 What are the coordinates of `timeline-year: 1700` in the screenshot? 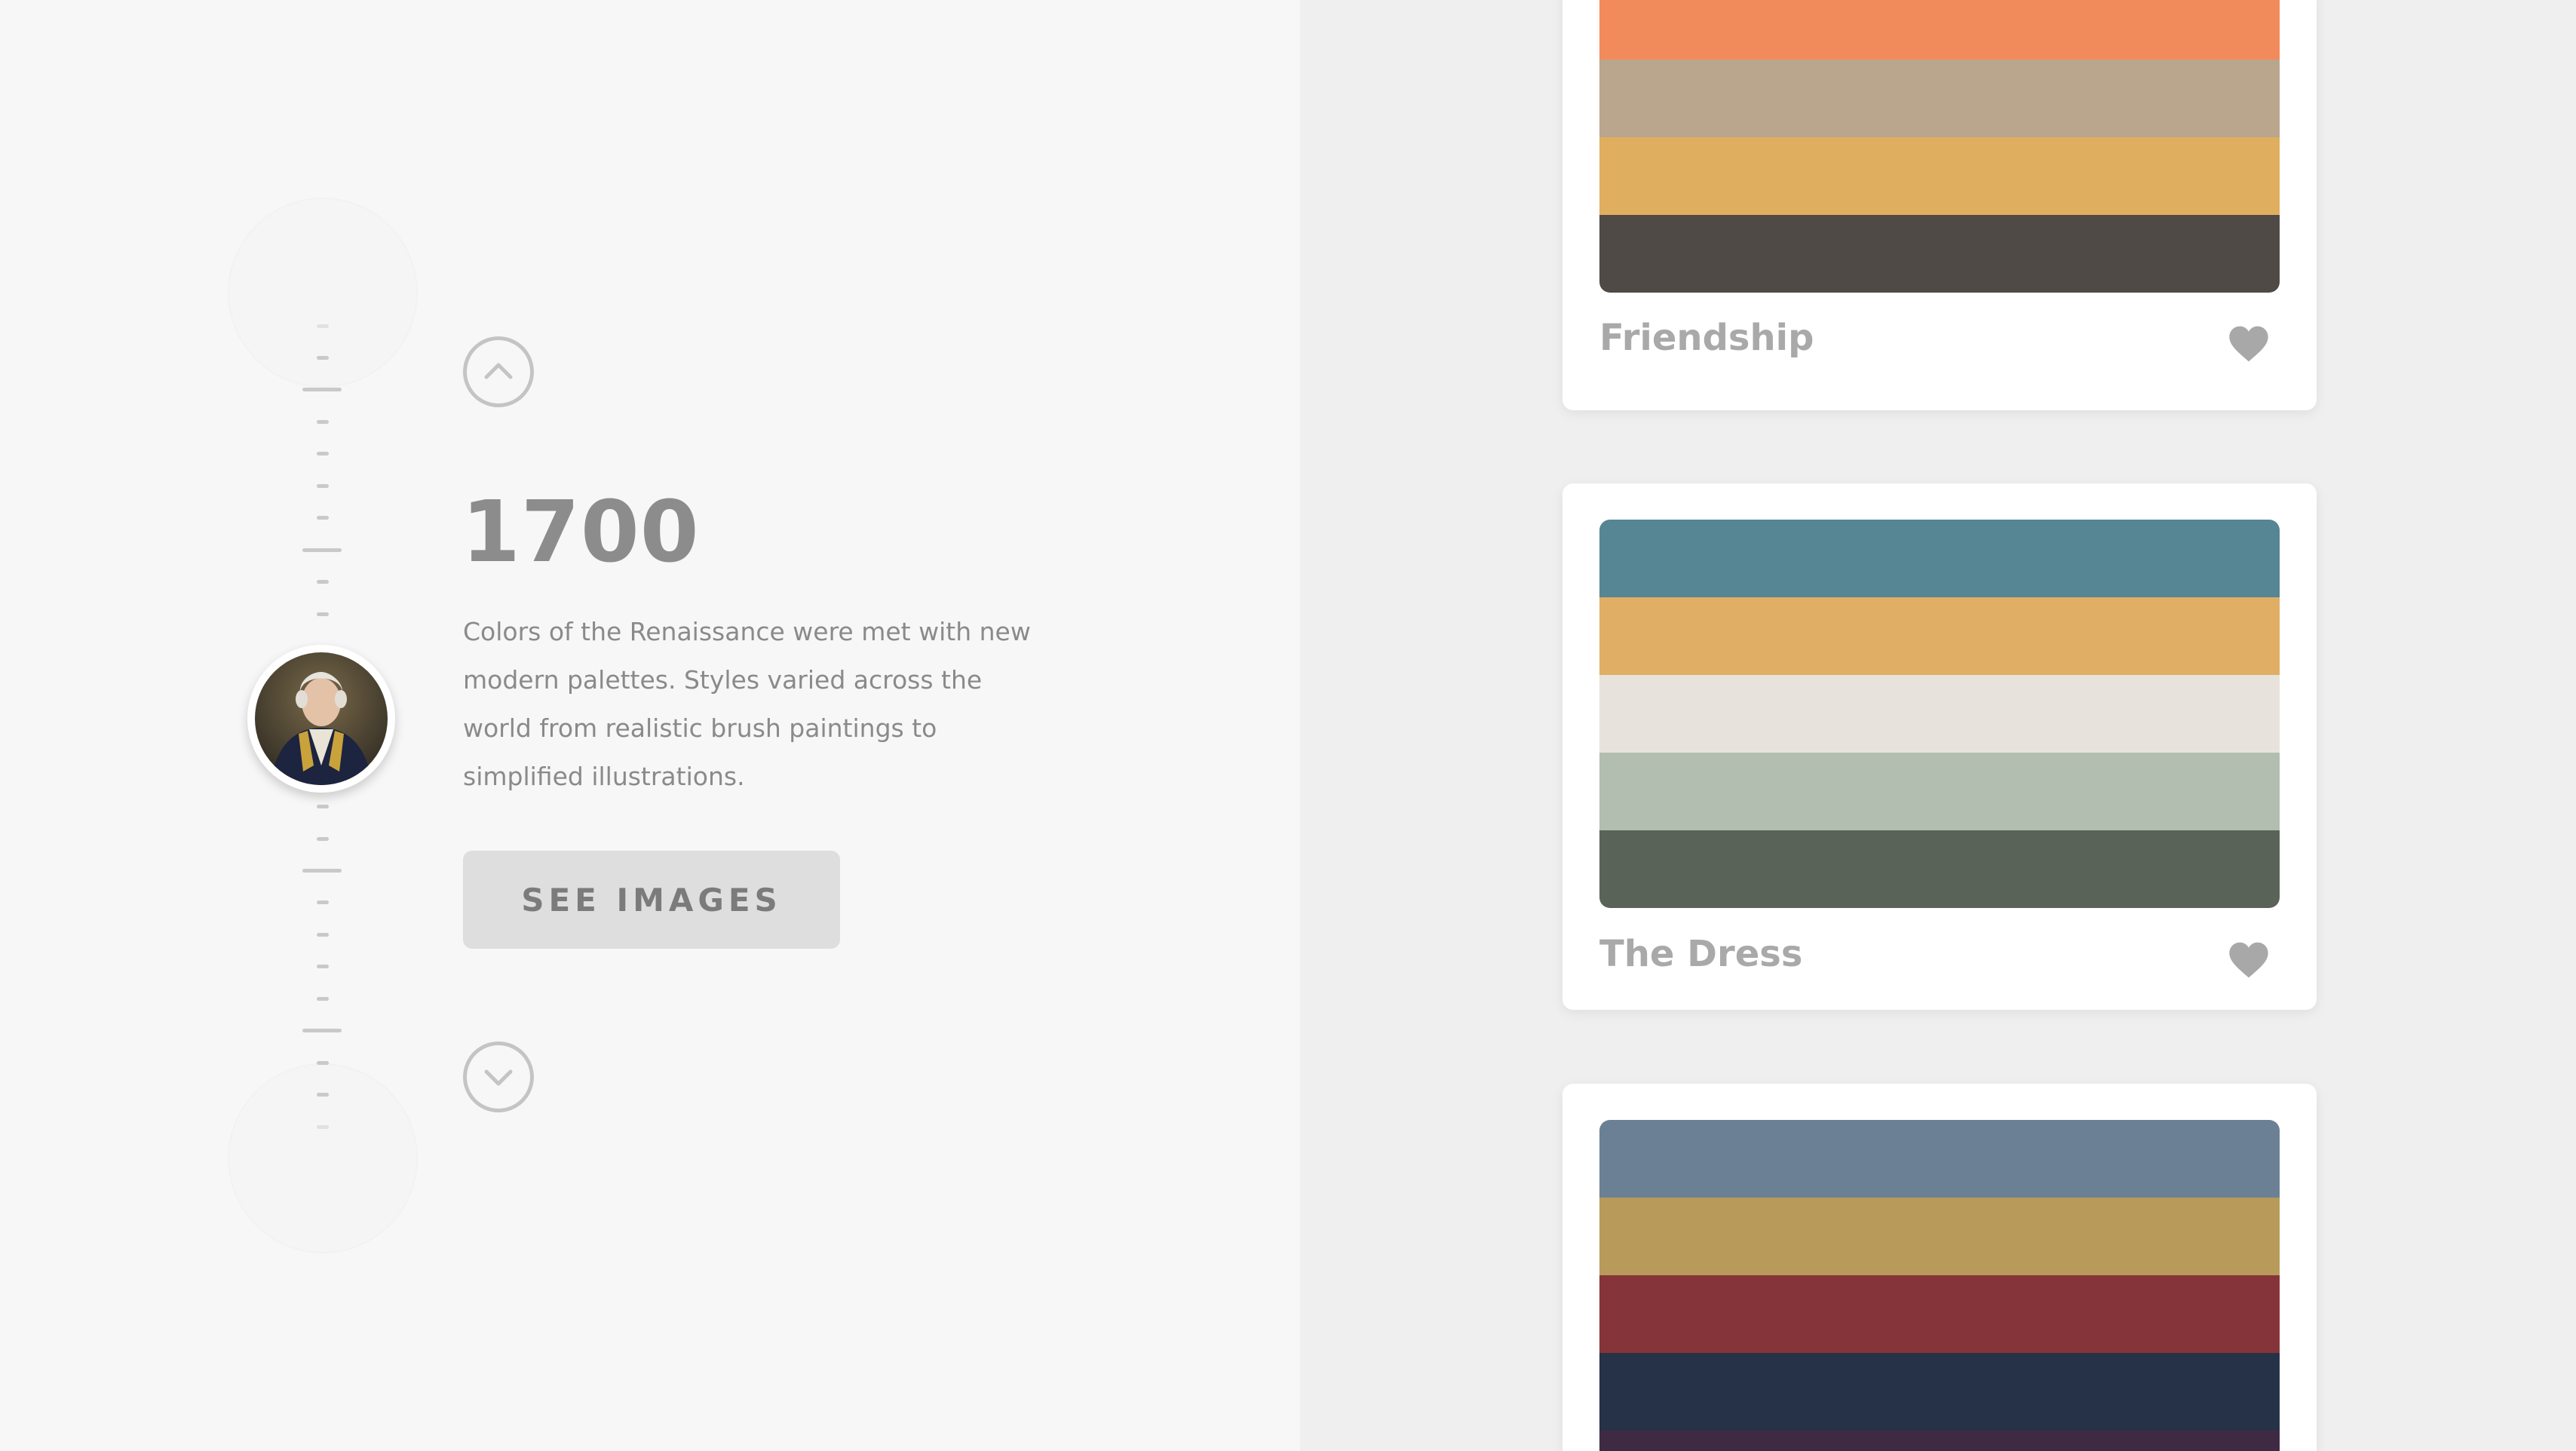 It's located at (581, 532).